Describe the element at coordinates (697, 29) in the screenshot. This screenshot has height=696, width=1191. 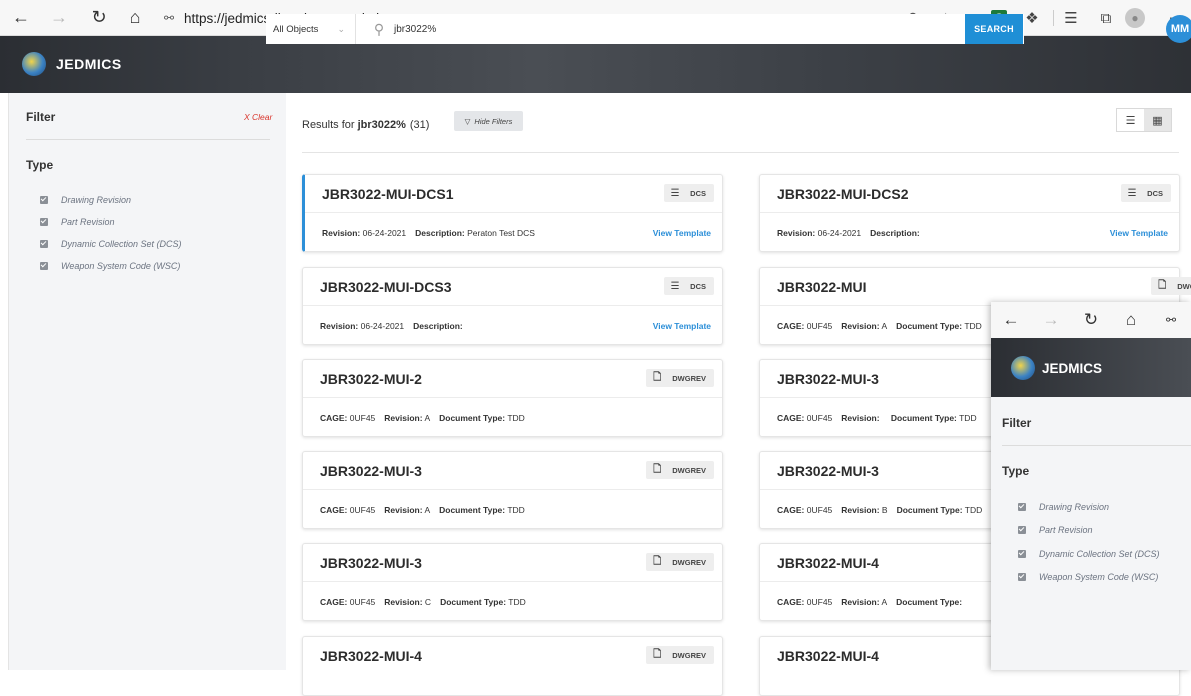
I see `search-input: jbr3022%` at that location.